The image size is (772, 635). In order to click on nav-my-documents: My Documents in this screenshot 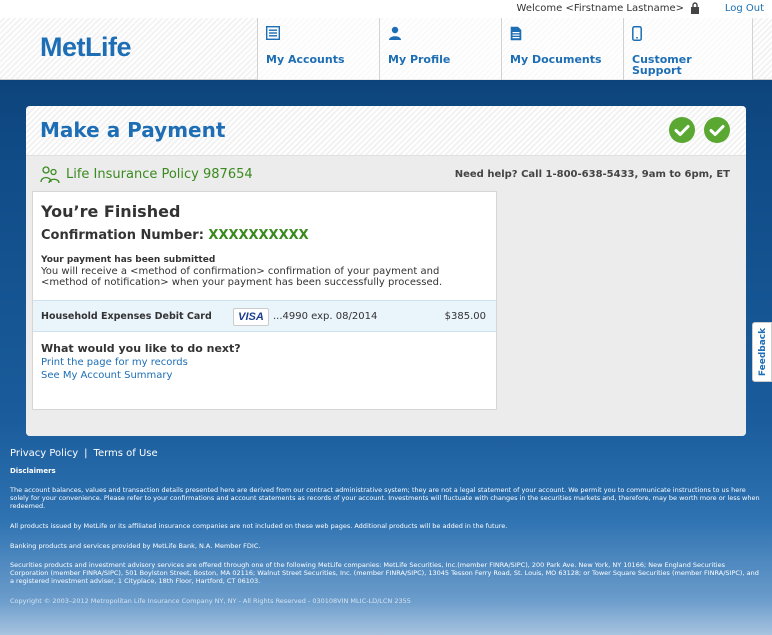, I will do `click(562, 49)`.